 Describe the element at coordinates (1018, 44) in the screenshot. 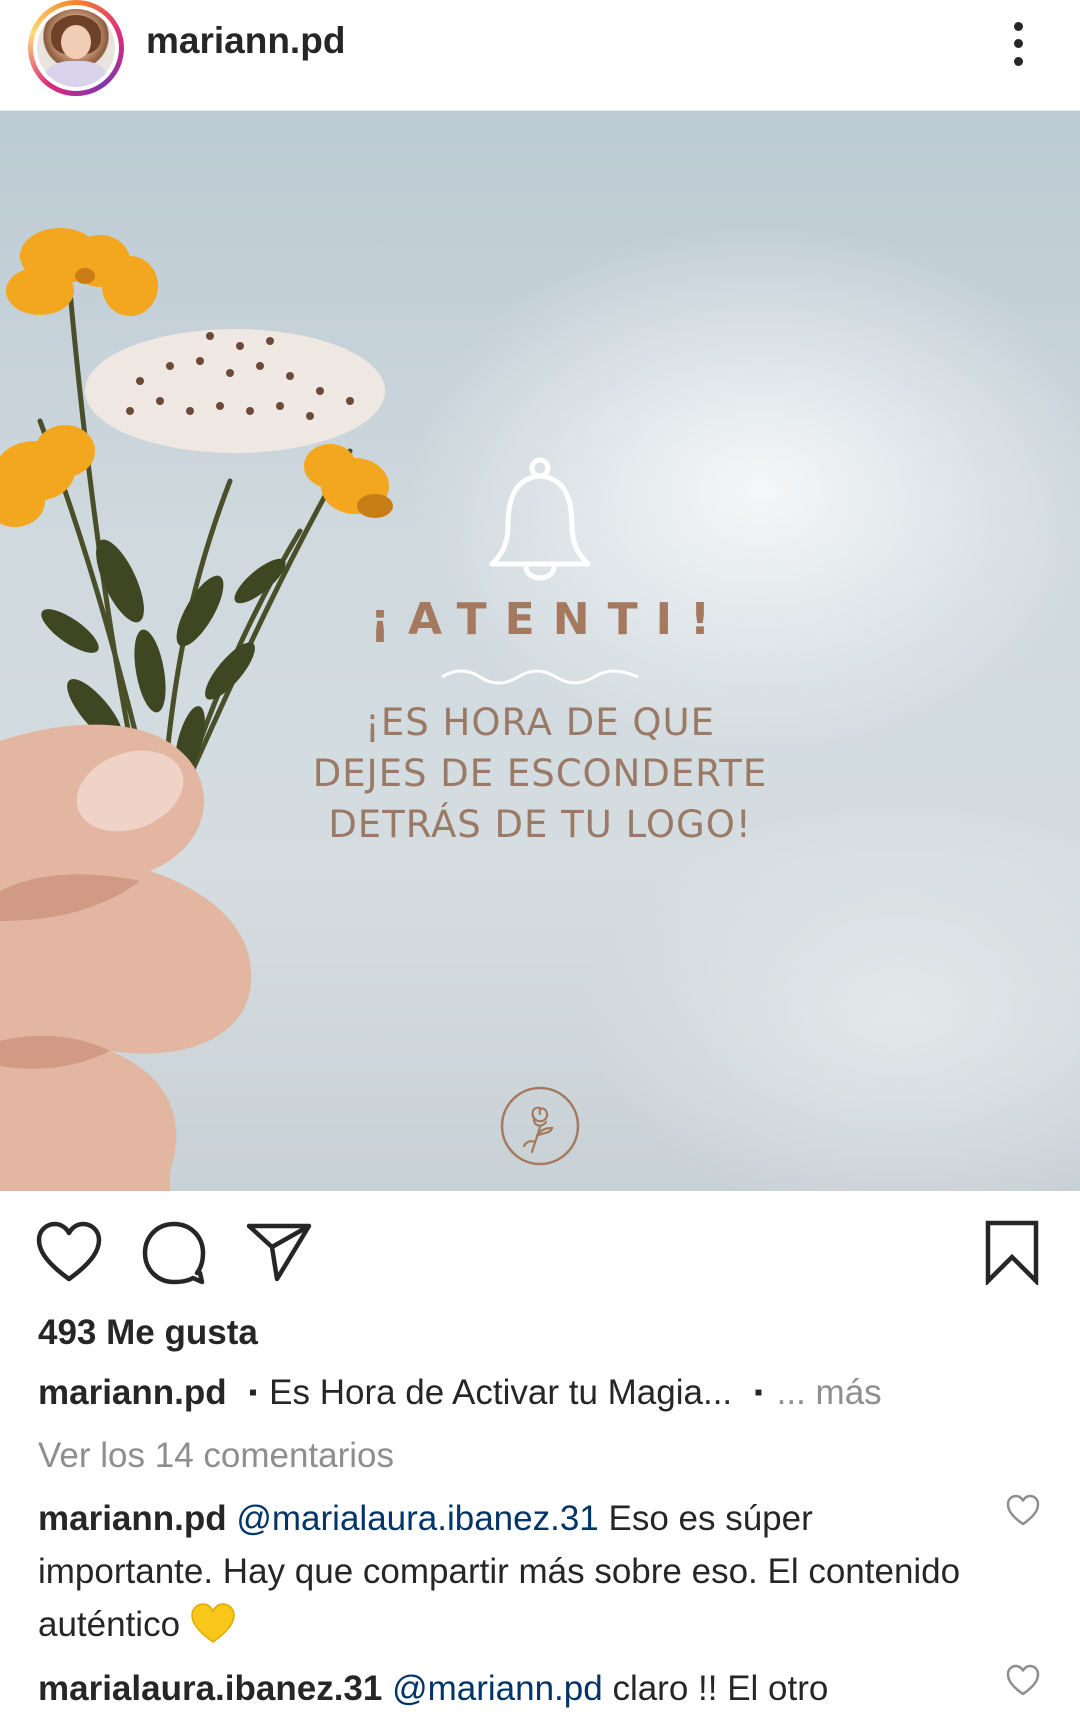

I see `more-options-icon` at that location.